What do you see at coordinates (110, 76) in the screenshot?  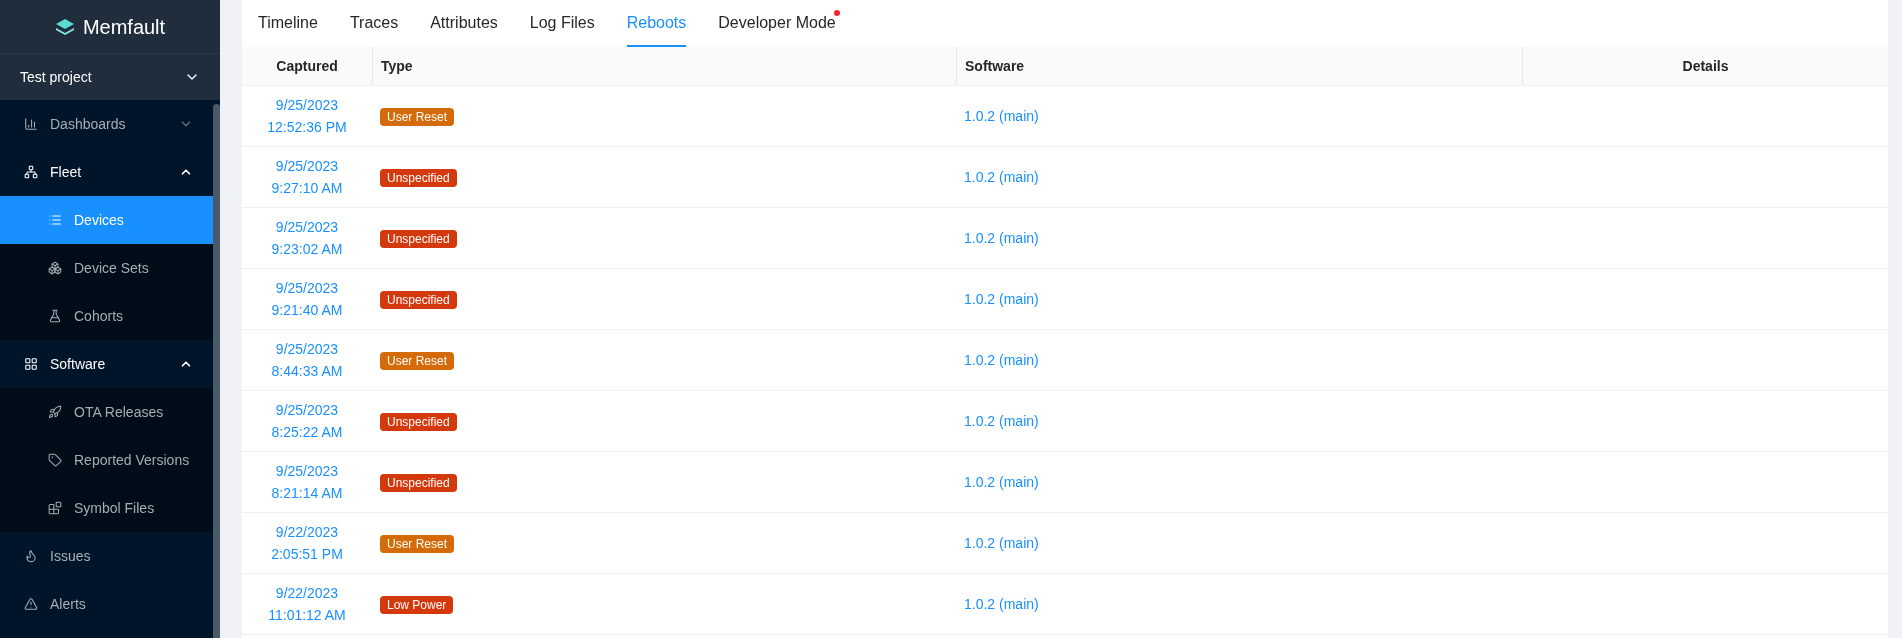 I see `project-selector: Test project` at bounding box center [110, 76].